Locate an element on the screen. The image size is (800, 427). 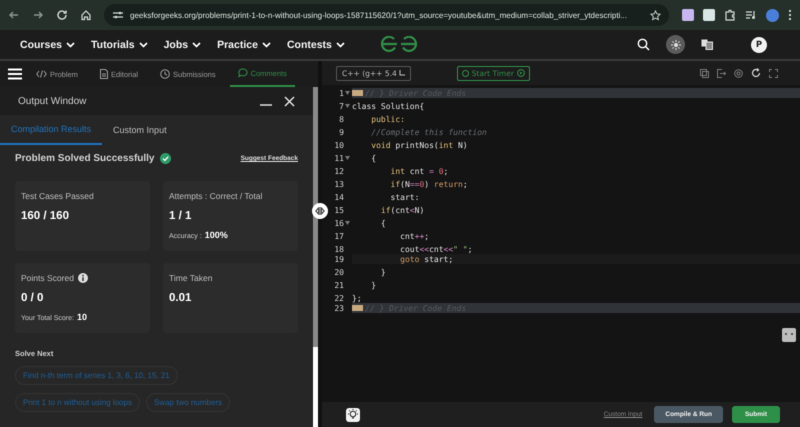
caret-icon is located at coordinates (401, 73).